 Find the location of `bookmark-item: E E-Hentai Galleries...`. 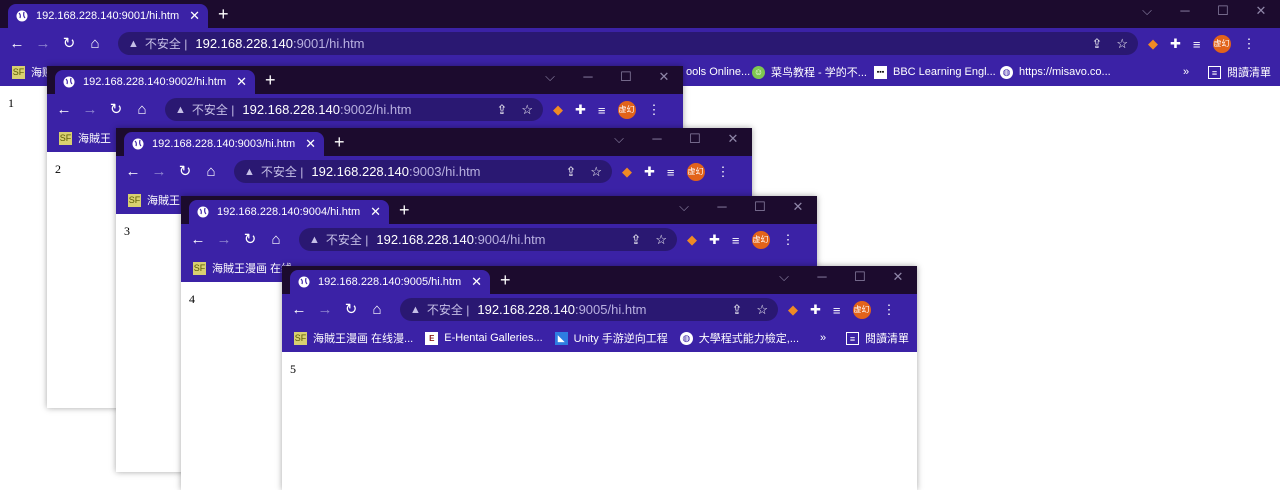

bookmark-item: E E-Hentai Galleries... is located at coordinates (484, 338).